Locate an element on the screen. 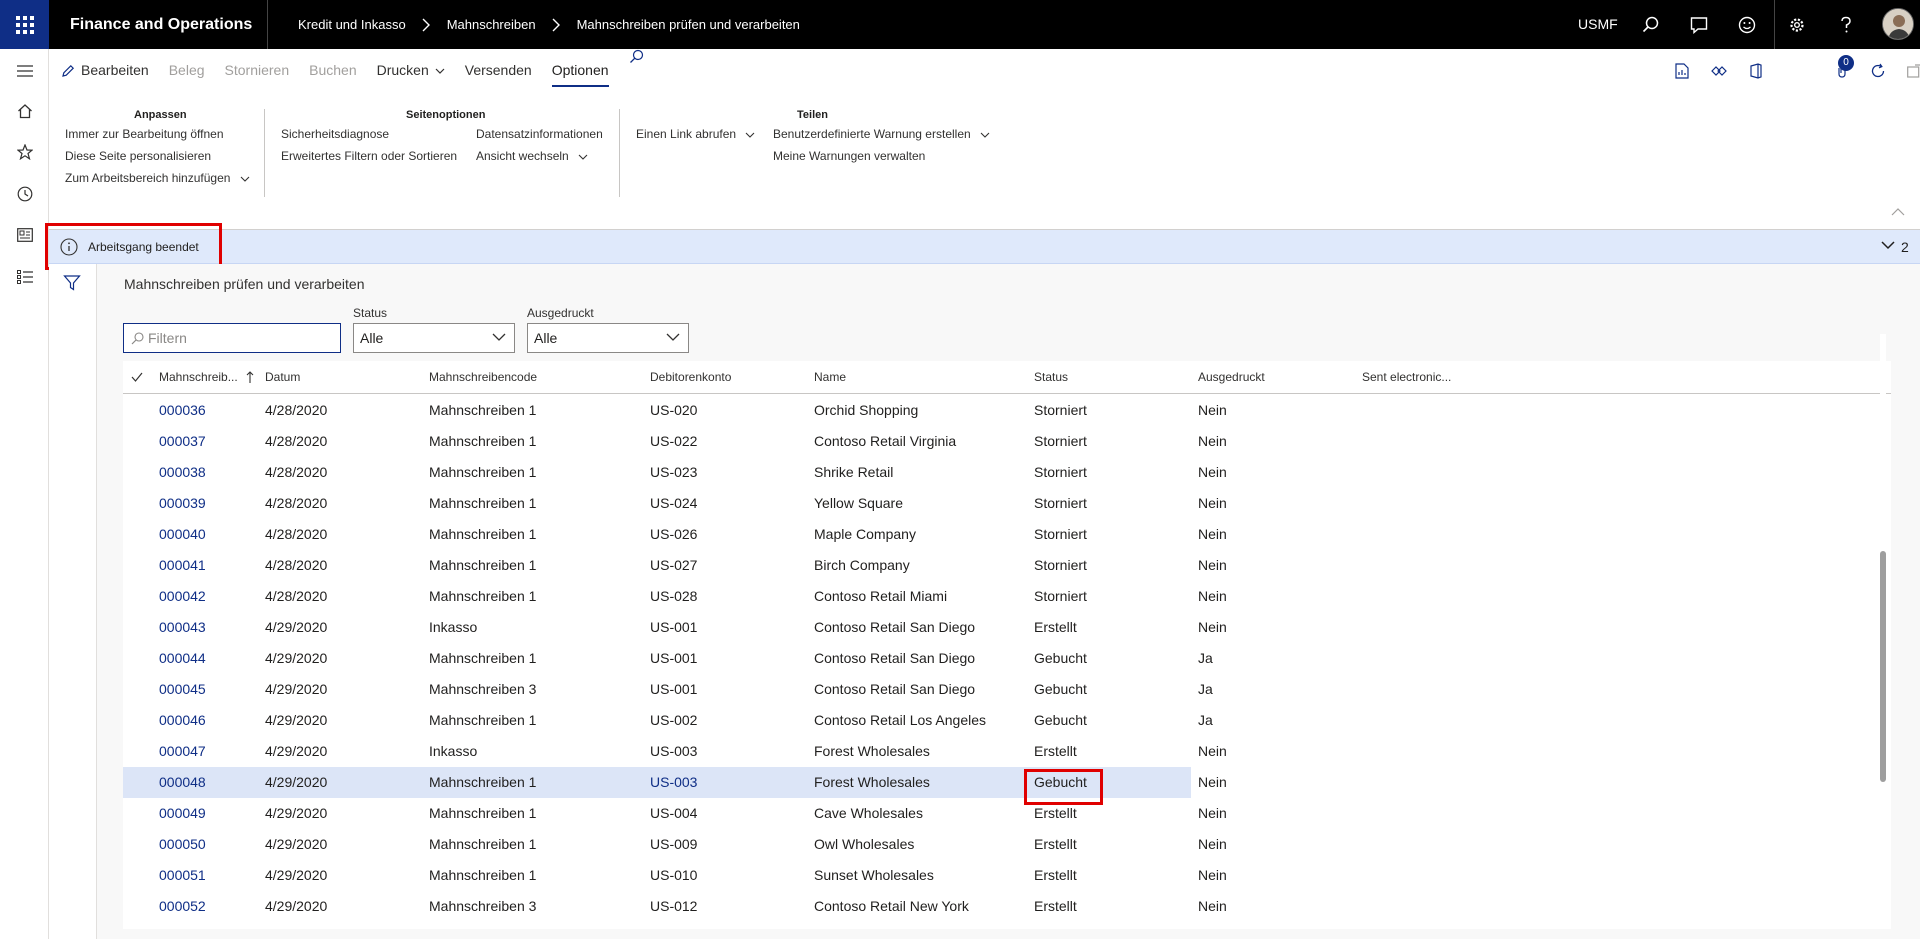 This screenshot has height=939, width=1920. group-title-anpassen: Anpassen is located at coordinates (160, 115).